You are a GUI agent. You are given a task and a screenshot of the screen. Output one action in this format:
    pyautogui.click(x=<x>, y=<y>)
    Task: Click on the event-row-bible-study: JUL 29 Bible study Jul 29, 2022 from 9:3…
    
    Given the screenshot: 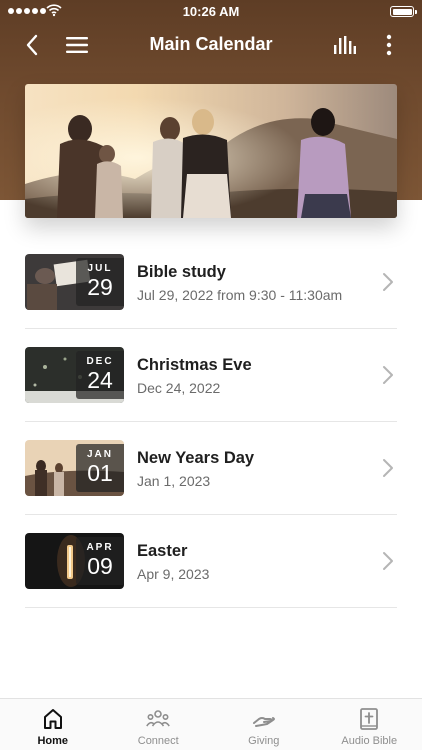 What is the action you would take?
    pyautogui.click(x=211, y=282)
    